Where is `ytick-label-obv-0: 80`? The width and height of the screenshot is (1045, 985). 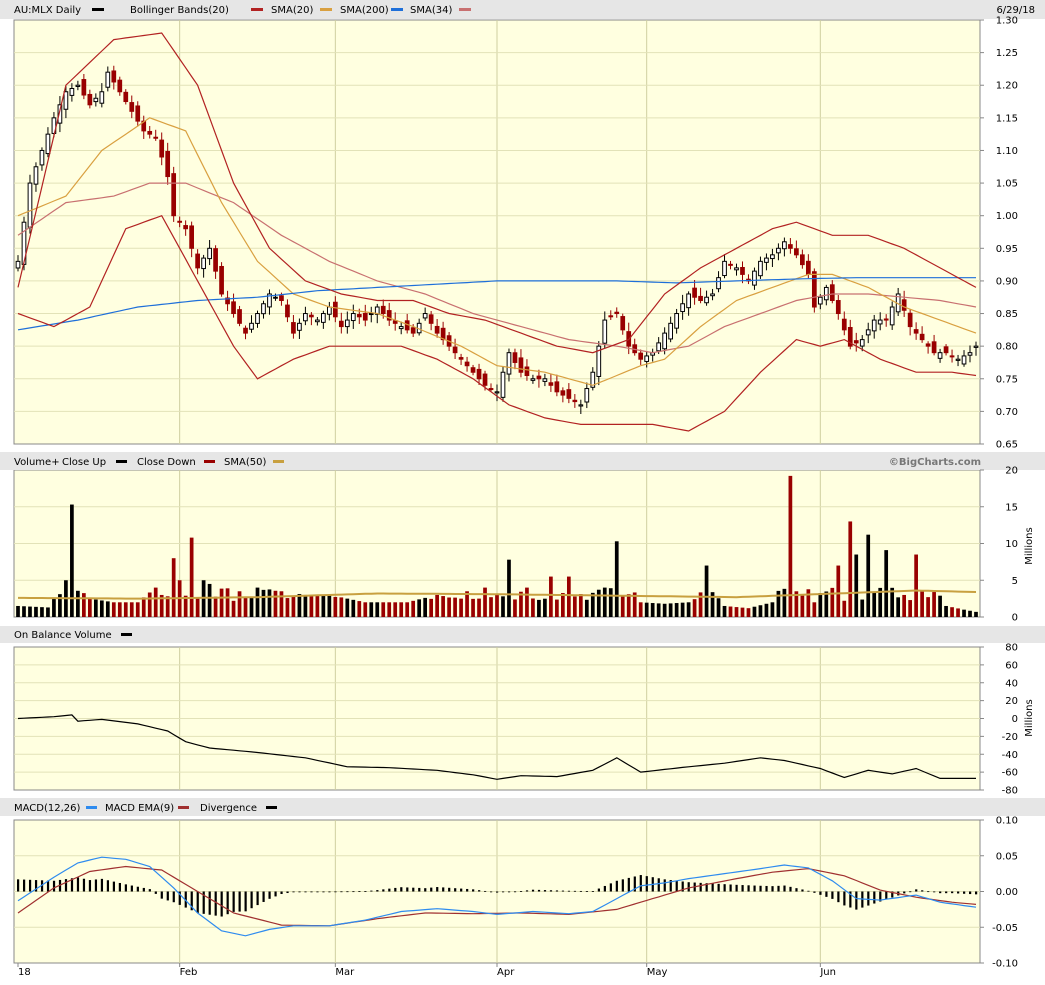
ytick-label-obv-0: 80 is located at coordinates (1011, 648).